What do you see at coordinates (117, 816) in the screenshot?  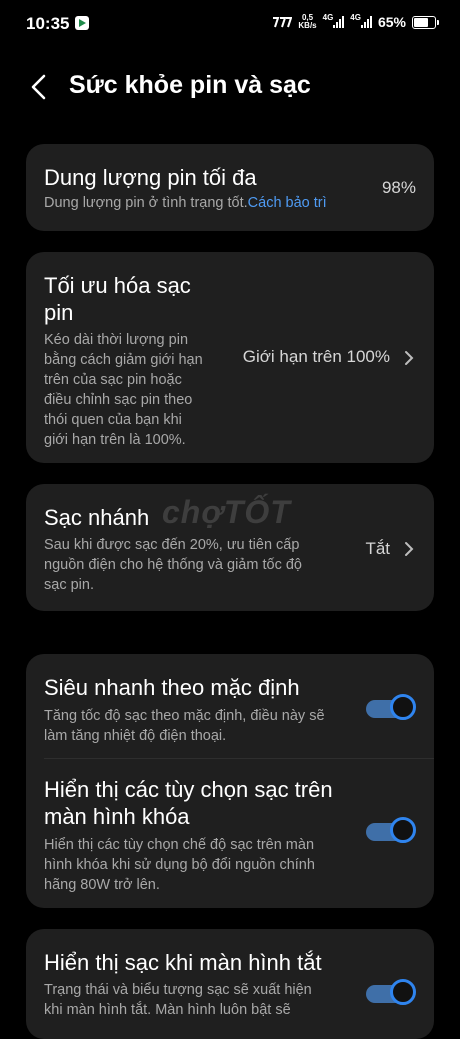 I see `lockscreen-options-title-line2: màn hình khóa` at bounding box center [117, 816].